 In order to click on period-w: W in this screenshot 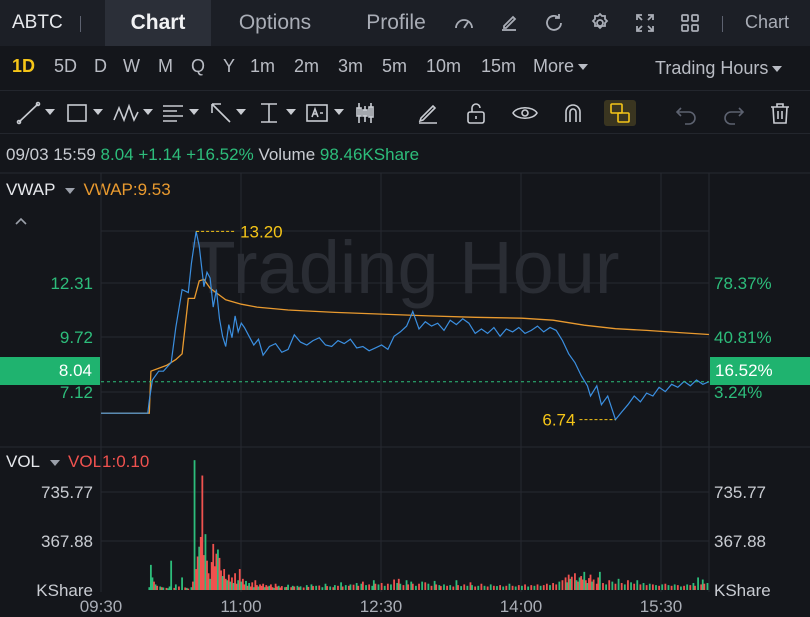, I will do `click(131, 66)`.